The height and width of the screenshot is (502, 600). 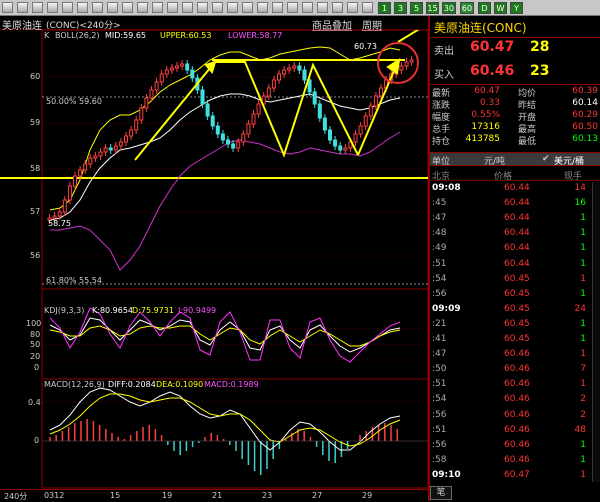 I want to click on tick-time: :21, so click(x=439, y=323).